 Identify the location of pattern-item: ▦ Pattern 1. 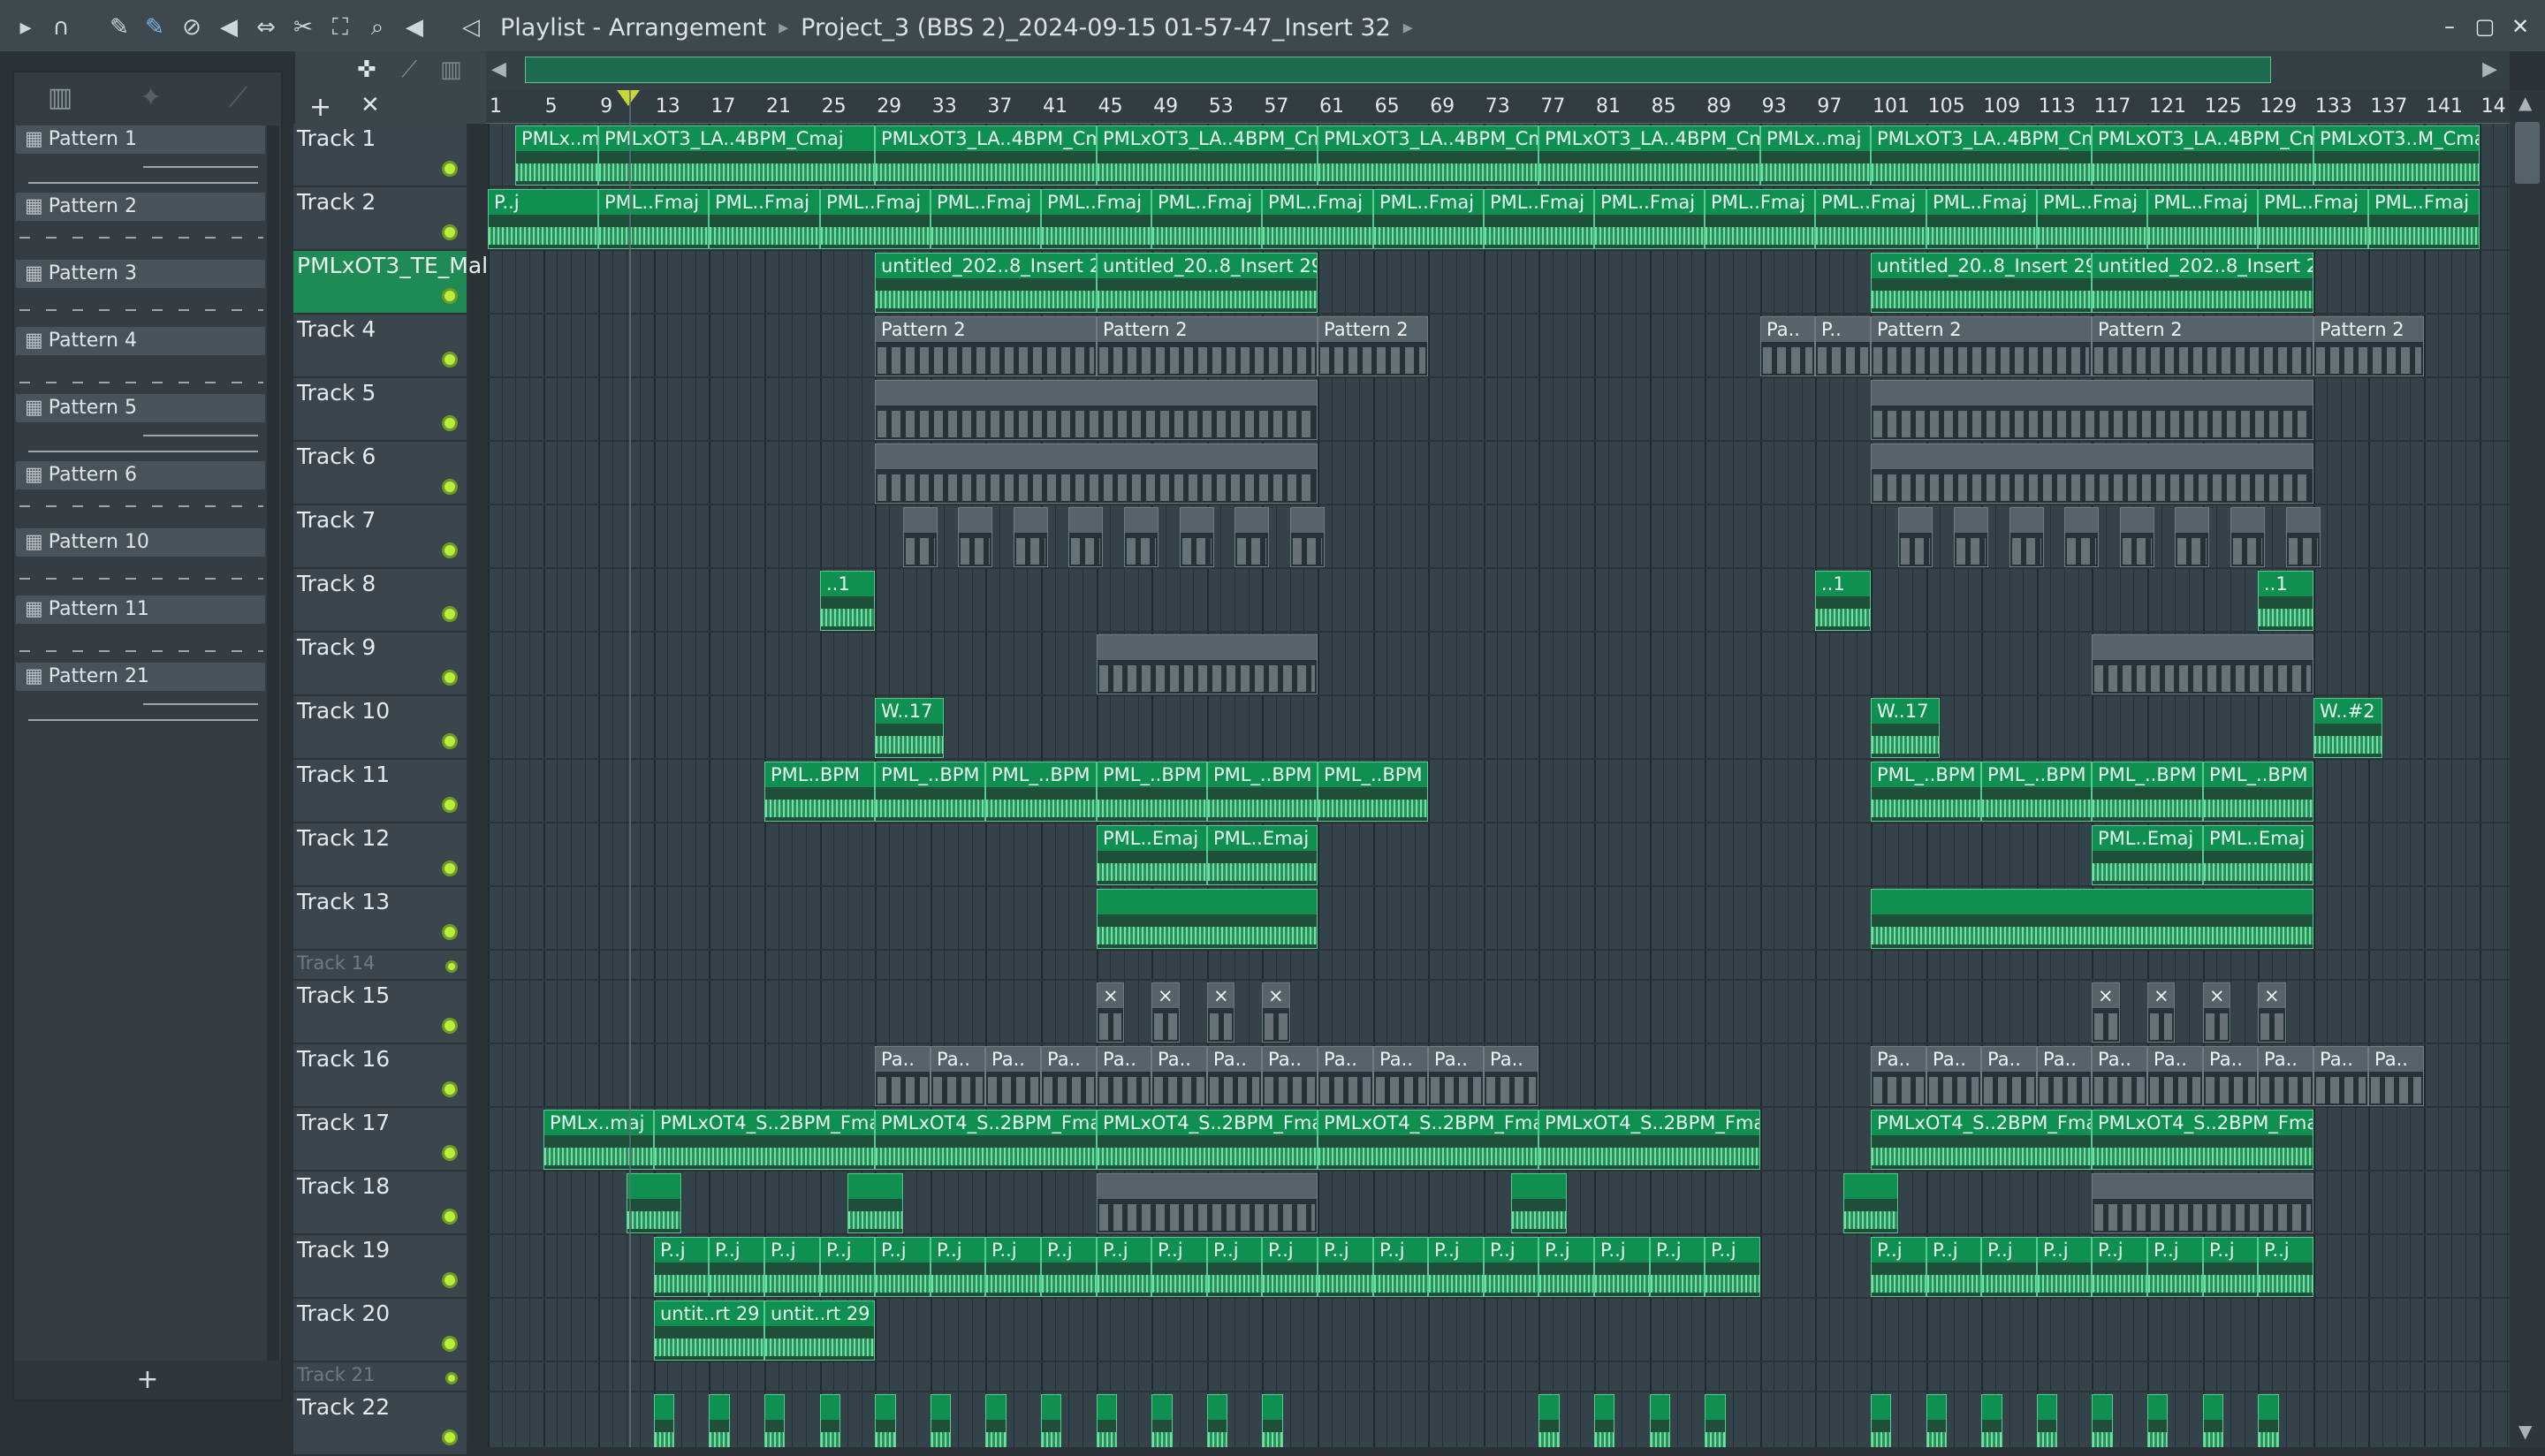
(140, 159).